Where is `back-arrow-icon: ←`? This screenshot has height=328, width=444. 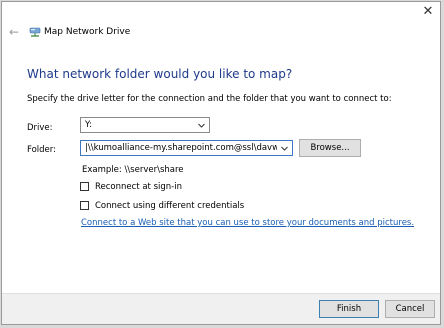 back-arrow-icon: ← is located at coordinates (15, 32).